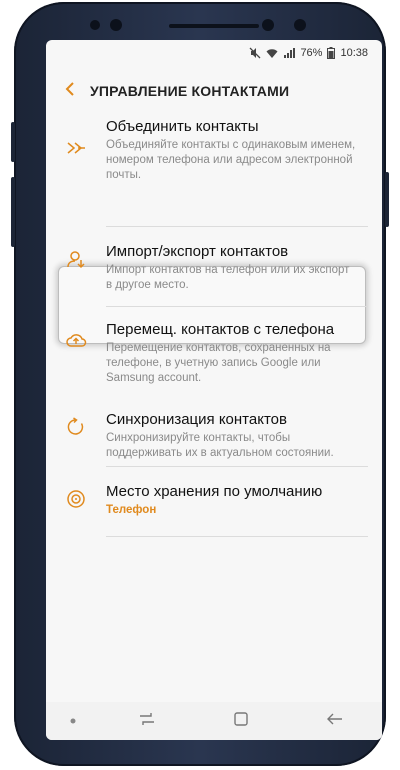 Image resolution: width=400 pixels, height=770 pixels. Describe the element at coordinates (190, 91) in the screenshot. I see `page-title: УПРАВЛЕНИЕ КОНТАКТАМИ` at that location.